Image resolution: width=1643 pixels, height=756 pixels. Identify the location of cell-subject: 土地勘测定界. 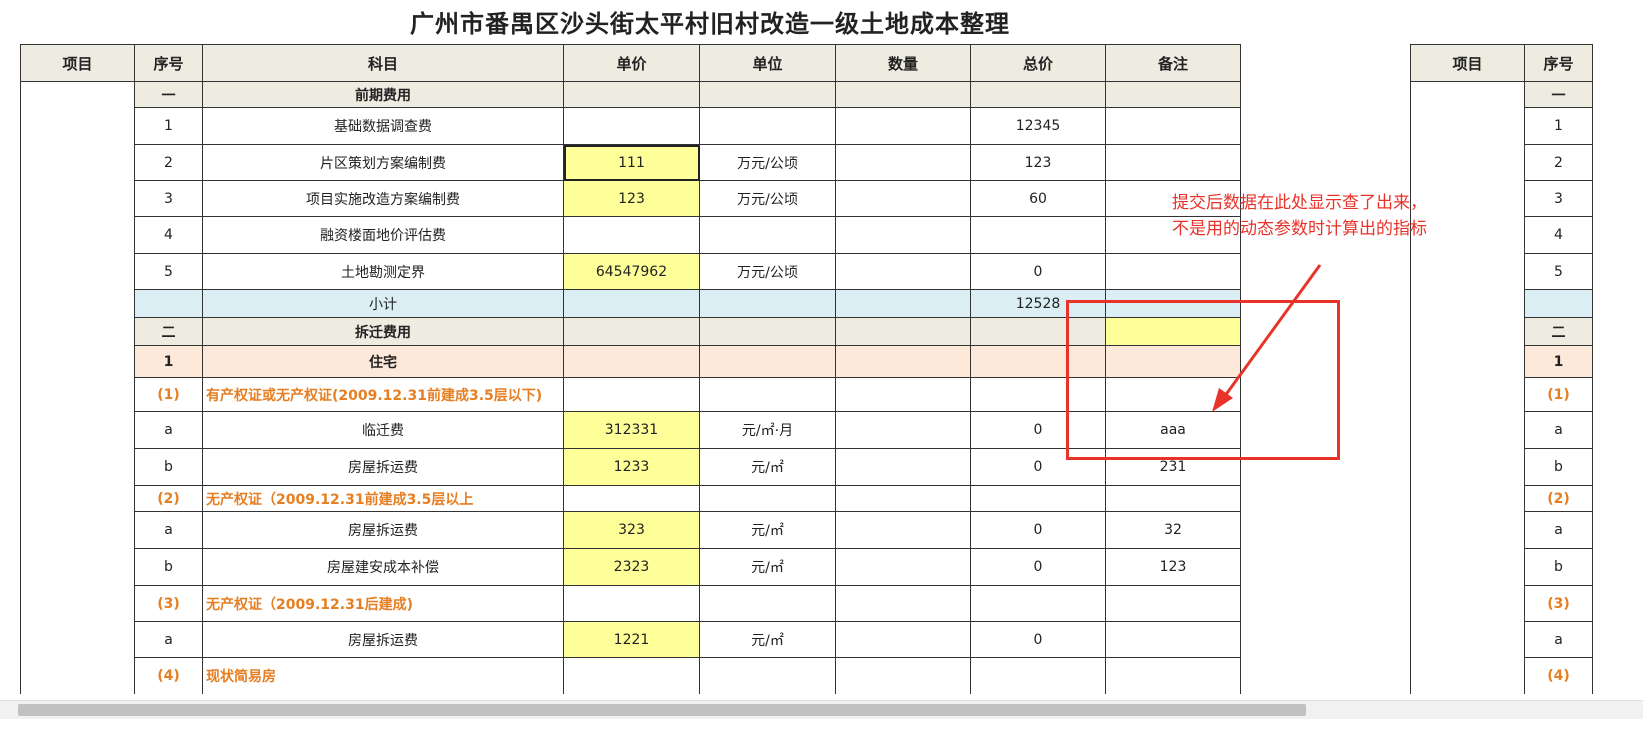
(383, 271).